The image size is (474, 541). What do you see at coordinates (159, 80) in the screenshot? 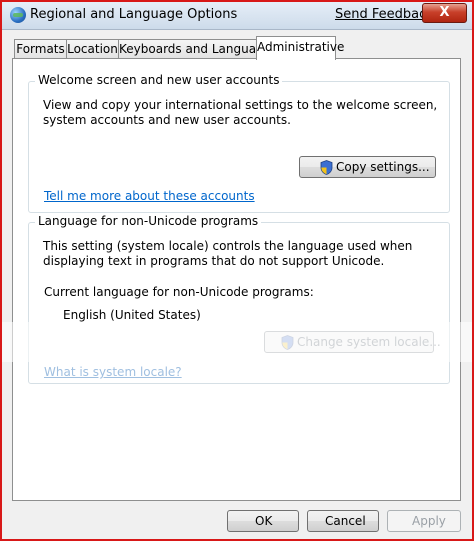
I see `welcome-group-title: Welcome screen and new user accounts` at bounding box center [159, 80].